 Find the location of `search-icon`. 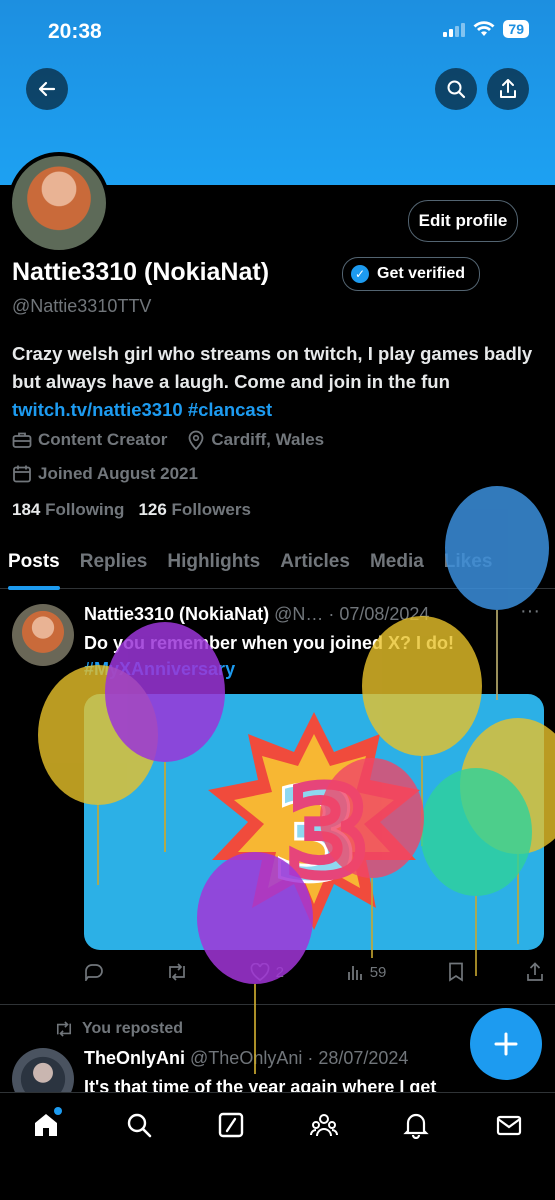

search-icon is located at coordinates (456, 89).